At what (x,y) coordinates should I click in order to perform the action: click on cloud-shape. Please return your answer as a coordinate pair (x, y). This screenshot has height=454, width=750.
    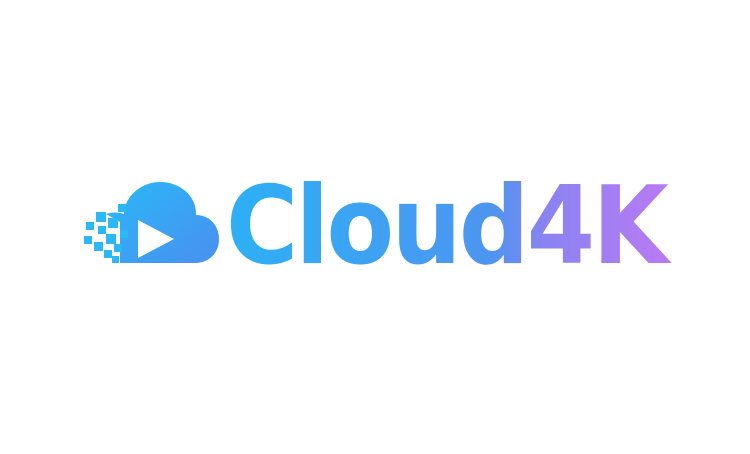
    Looking at the image, I should click on (162, 222).